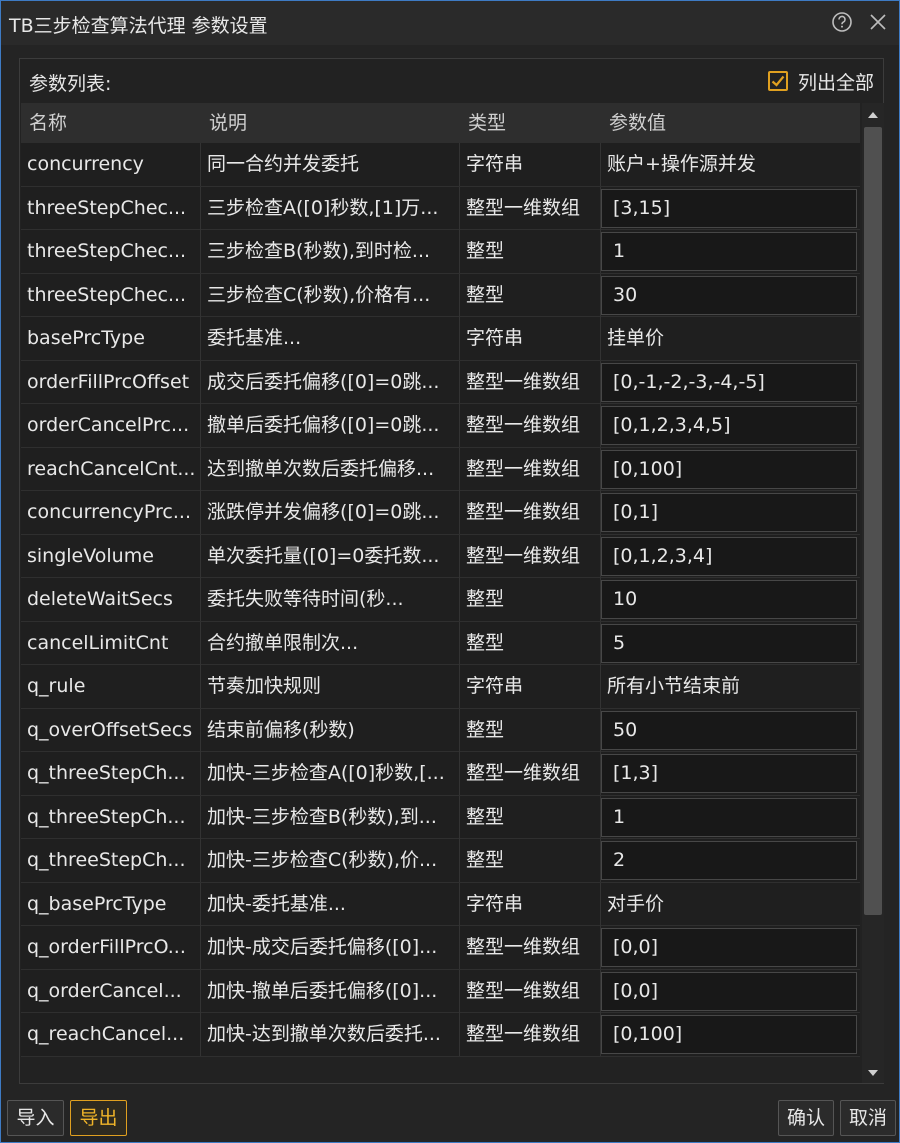  What do you see at coordinates (98, 1118) in the screenshot?
I see `export-button: 导出` at bounding box center [98, 1118].